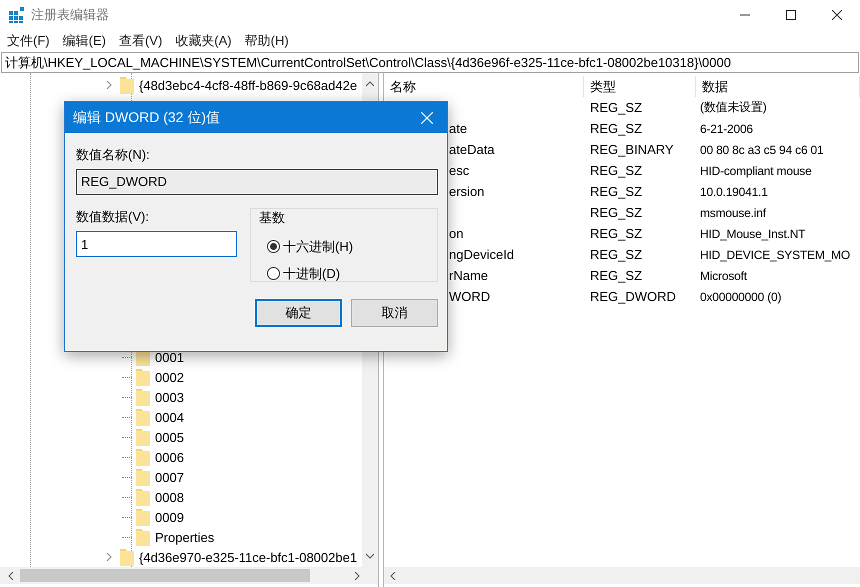 The height and width of the screenshot is (587, 860). I want to click on column-header: 名称, so click(484, 86).